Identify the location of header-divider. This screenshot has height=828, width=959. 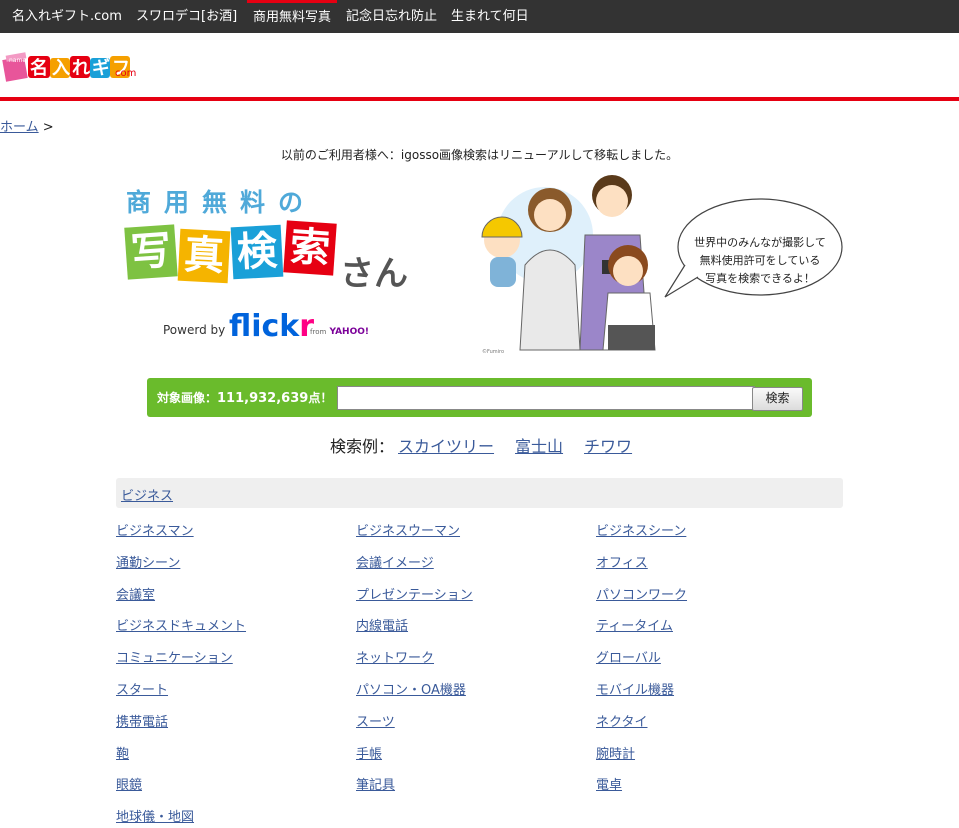
(479, 99).